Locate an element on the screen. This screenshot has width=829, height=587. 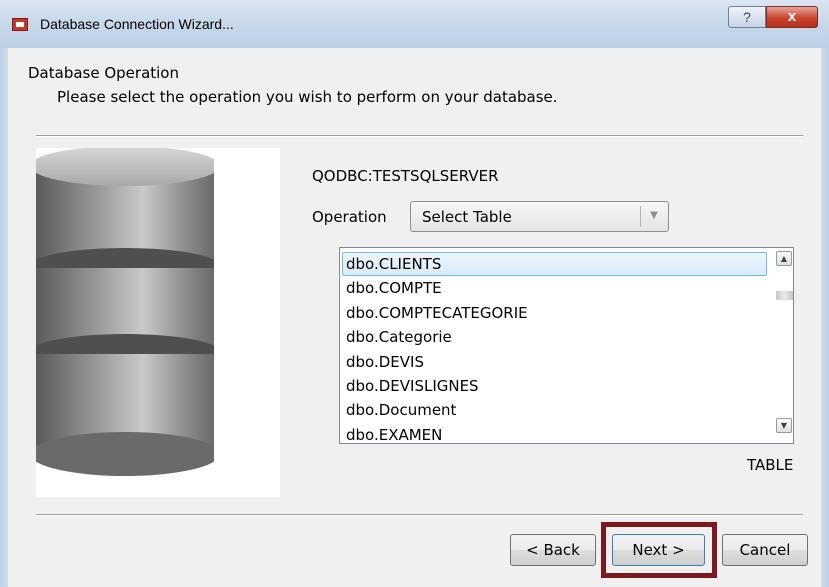
operation-select: Select Table ▼ is located at coordinates (539, 216).